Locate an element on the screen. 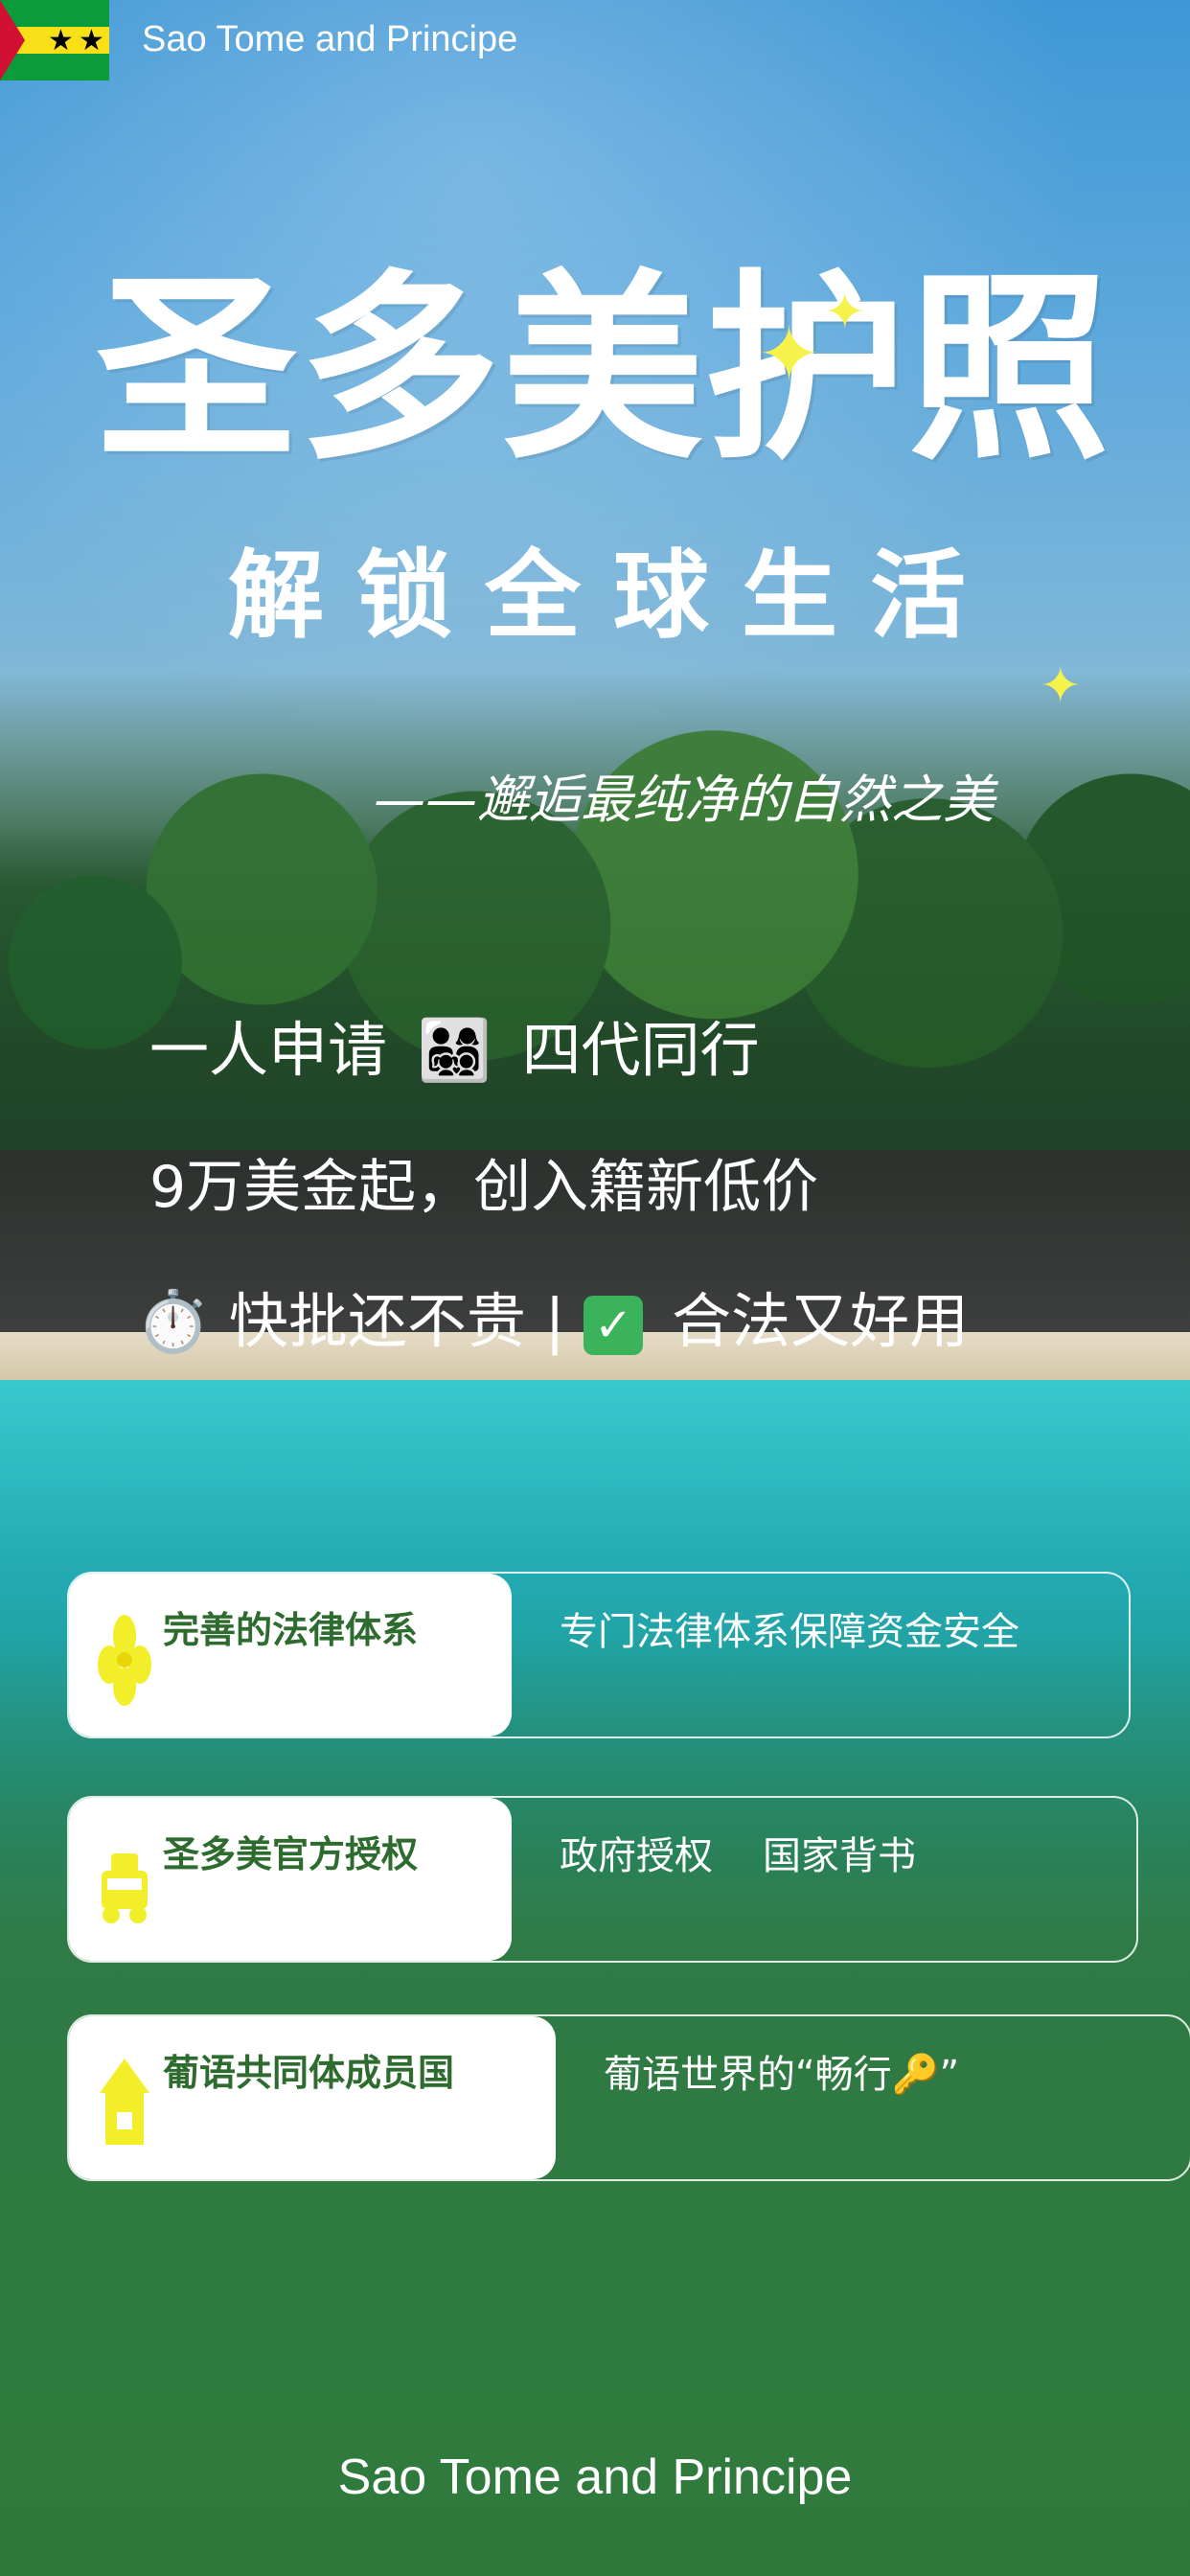 The width and height of the screenshot is (1190, 2576). highlight-line-3: ⏱️ 快批还不贵 | ✓ 合法又好用 is located at coordinates (553, 1316).